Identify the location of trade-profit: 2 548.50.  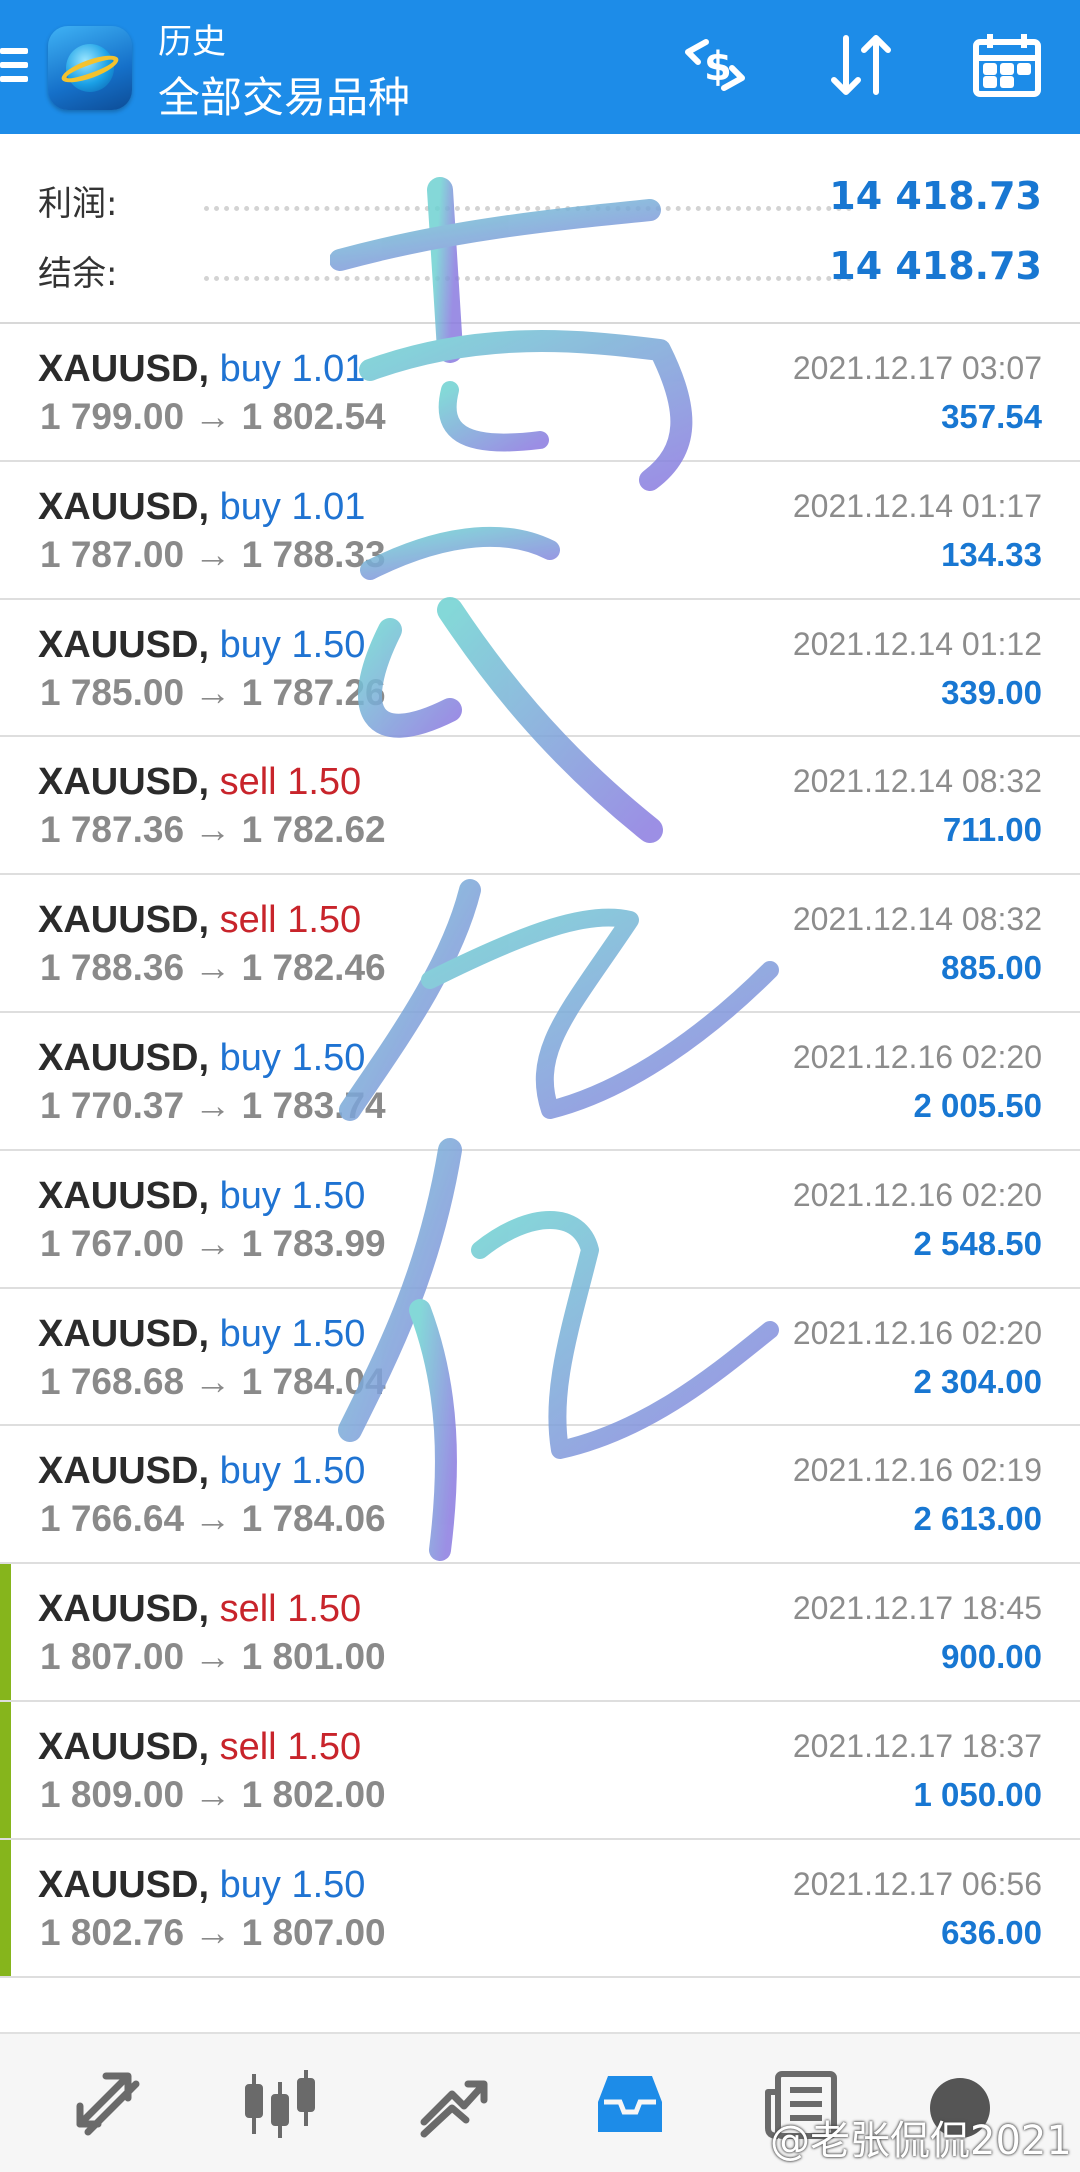
(977, 1243).